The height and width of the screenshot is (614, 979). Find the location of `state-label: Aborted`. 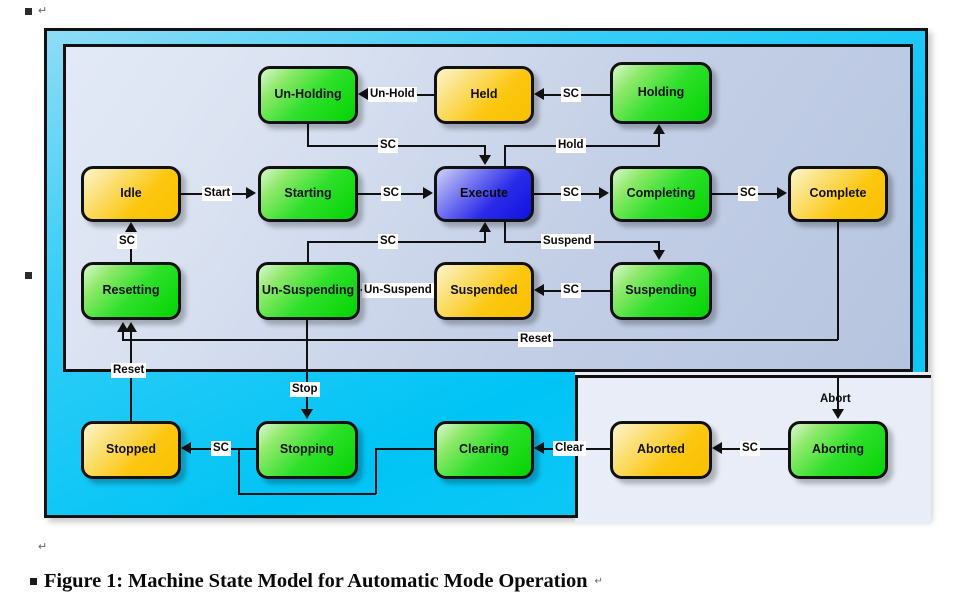

state-label: Aborted is located at coordinates (661, 449).